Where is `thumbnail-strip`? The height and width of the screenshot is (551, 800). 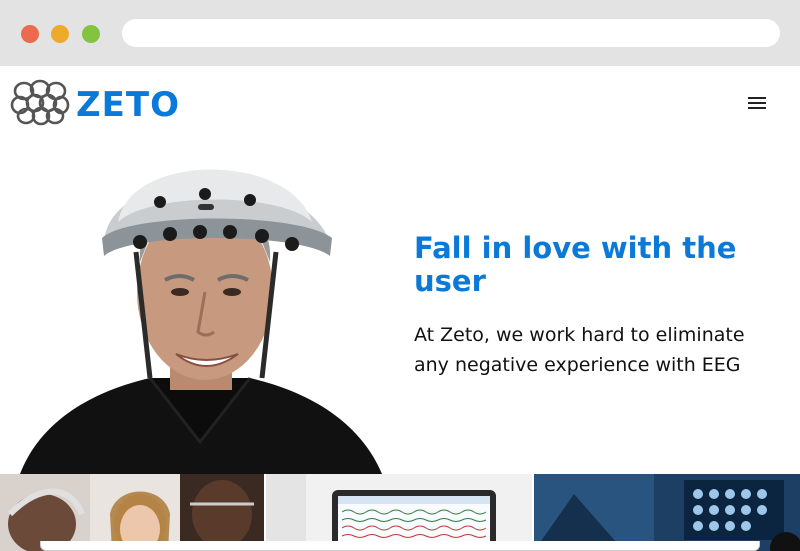 thumbnail-strip is located at coordinates (400, 512).